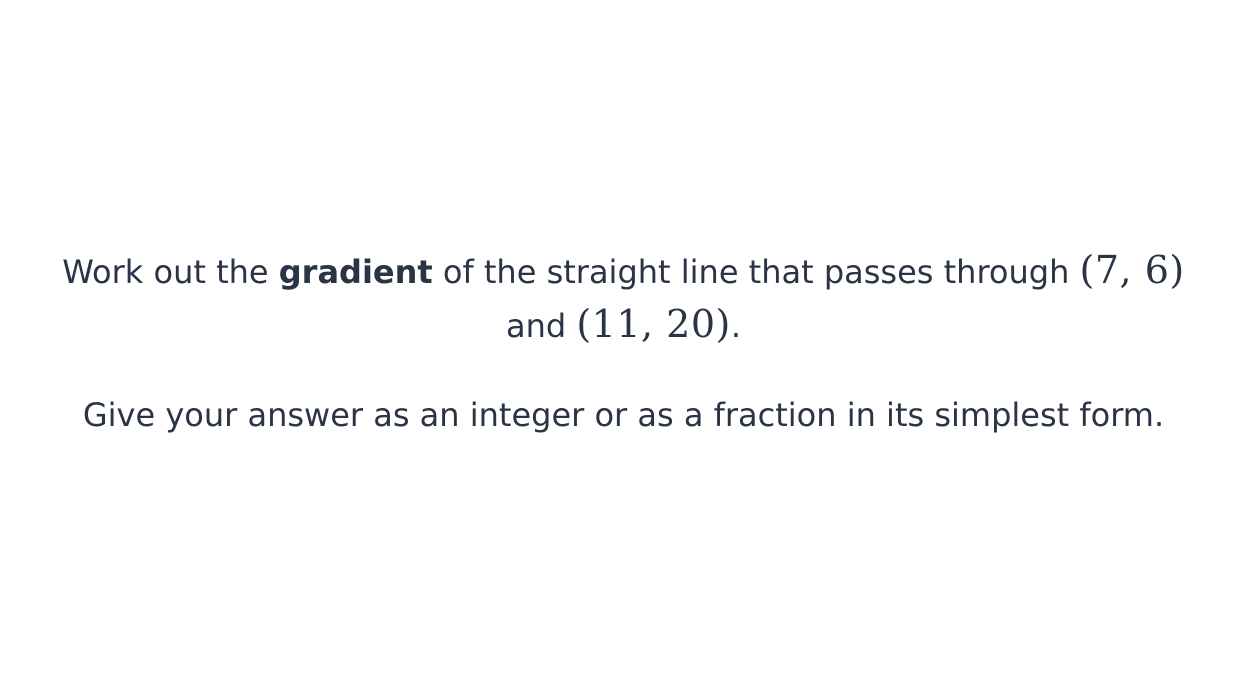 This screenshot has height=691, width=1247. Describe the element at coordinates (1132, 270) in the screenshot. I see `point-1-math: (7, 6)` at that location.